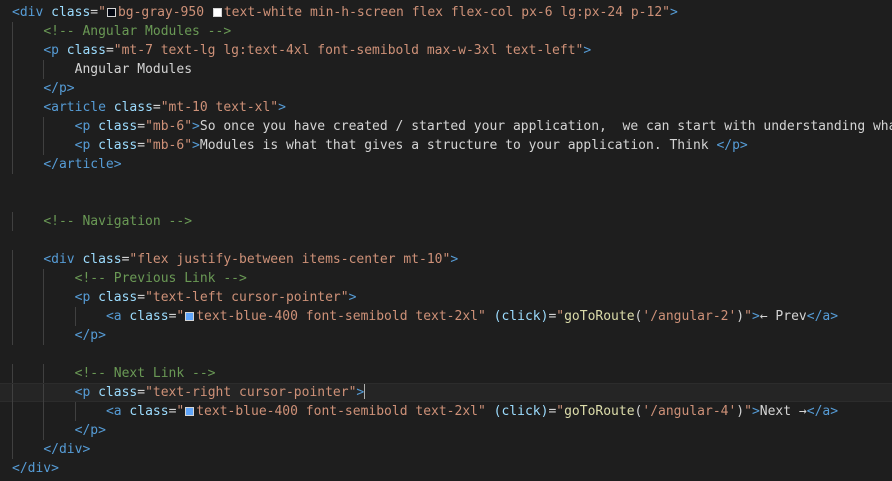 Image resolution: width=892 pixels, height=481 pixels. I want to click on code-token: </p>, so click(90, 335).